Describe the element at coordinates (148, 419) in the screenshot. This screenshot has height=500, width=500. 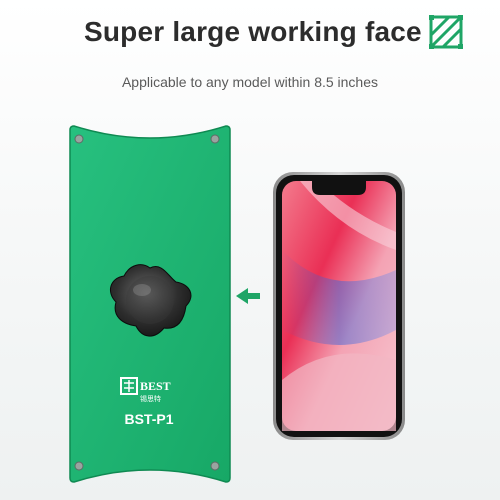
I see `model-label: BST-P1` at that location.